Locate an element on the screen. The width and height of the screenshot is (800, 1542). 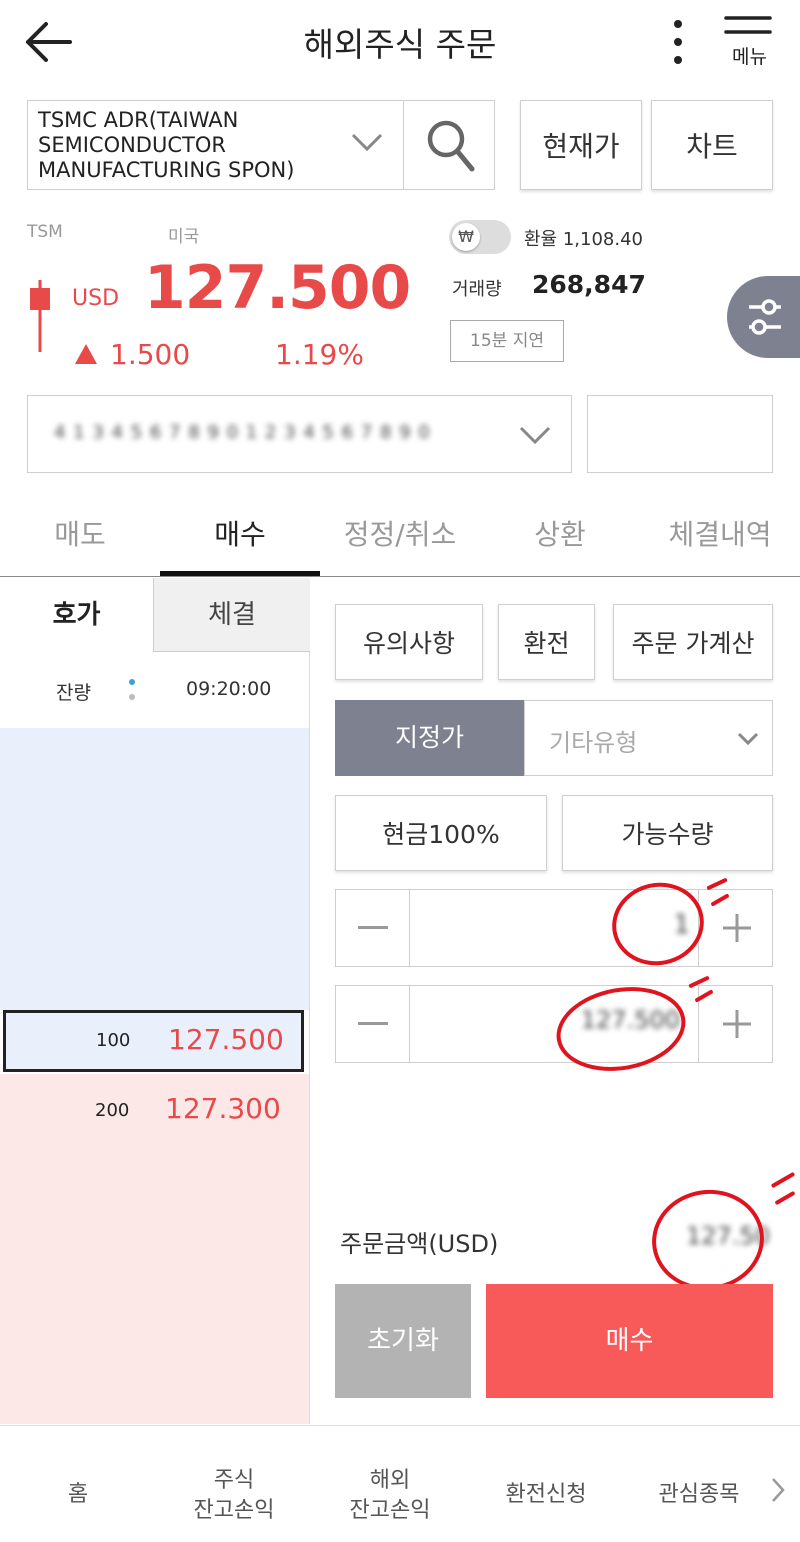
current-price-button: 현재가 is located at coordinates (581, 145).